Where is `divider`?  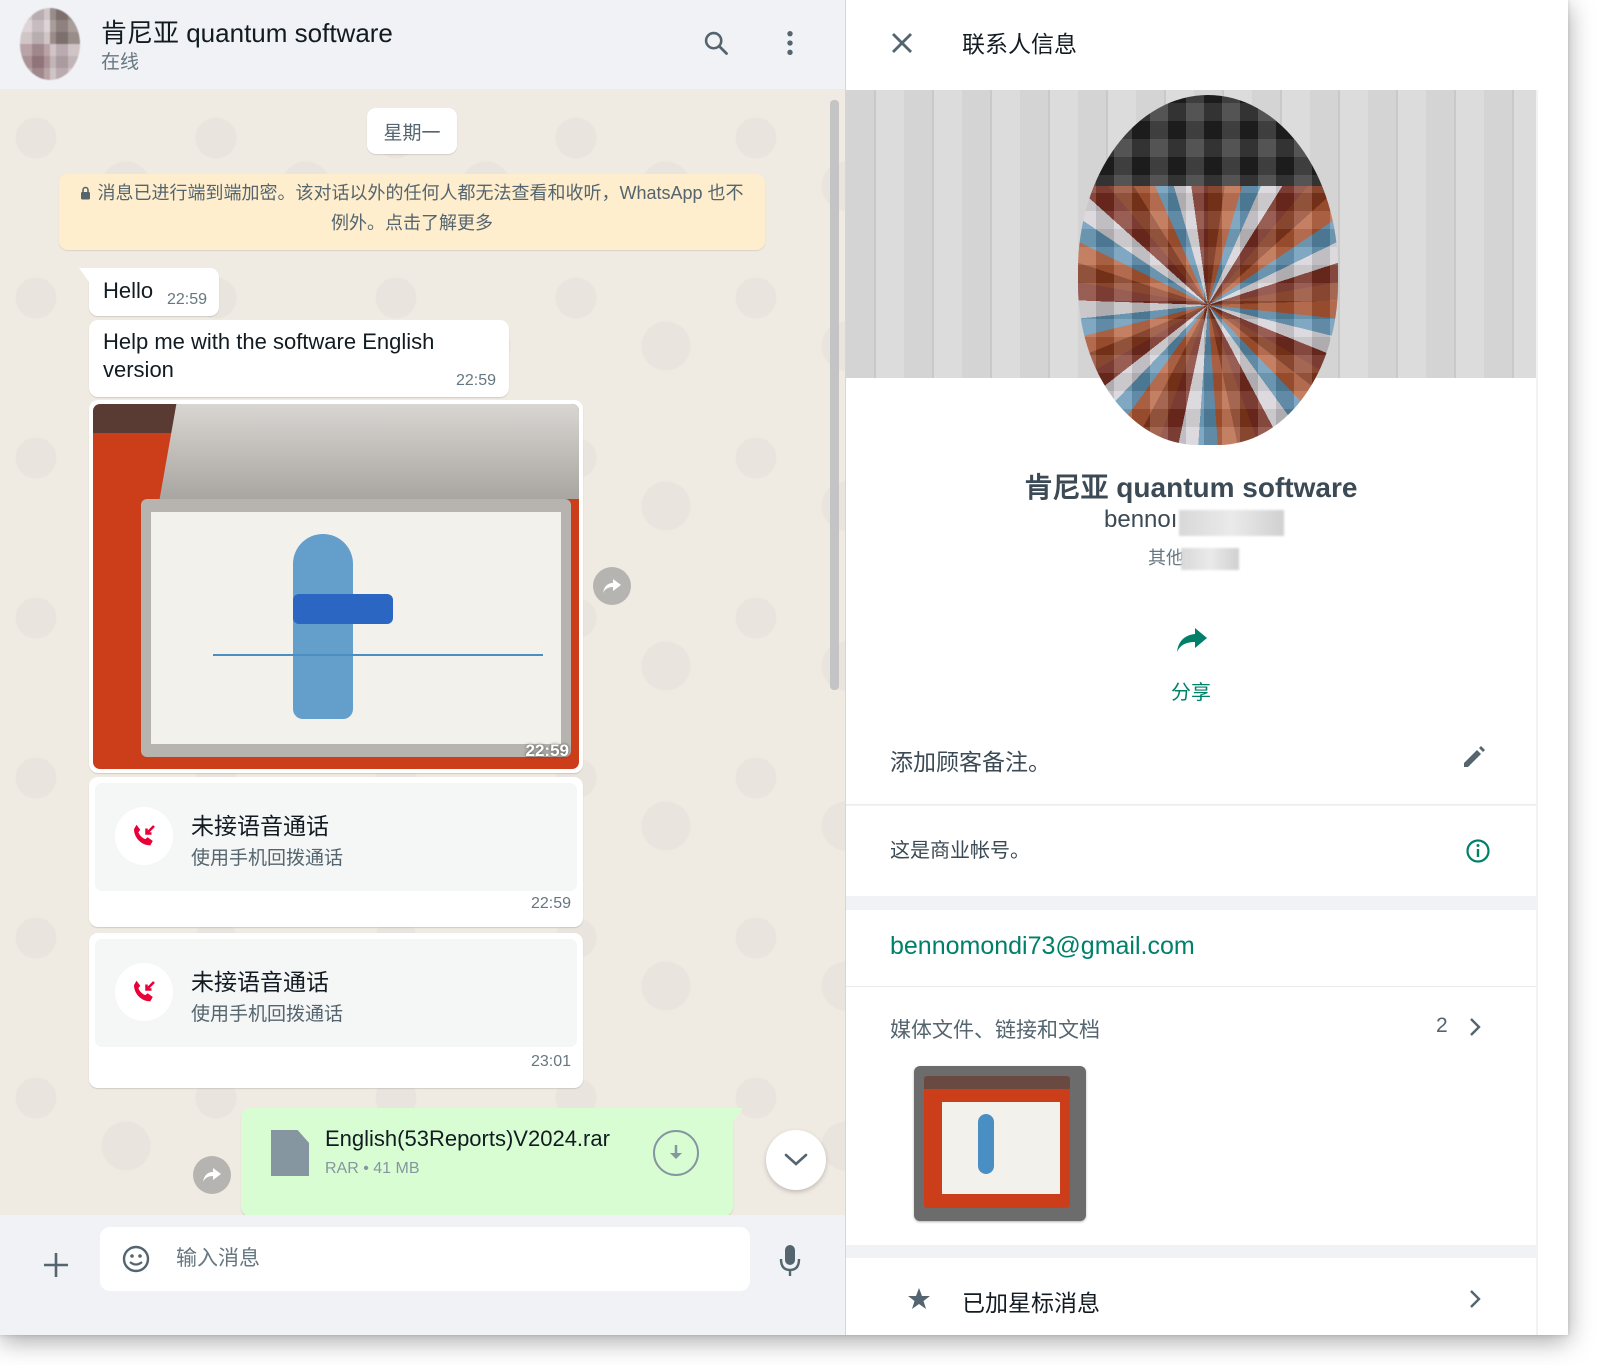 divider is located at coordinates (1191, 986).